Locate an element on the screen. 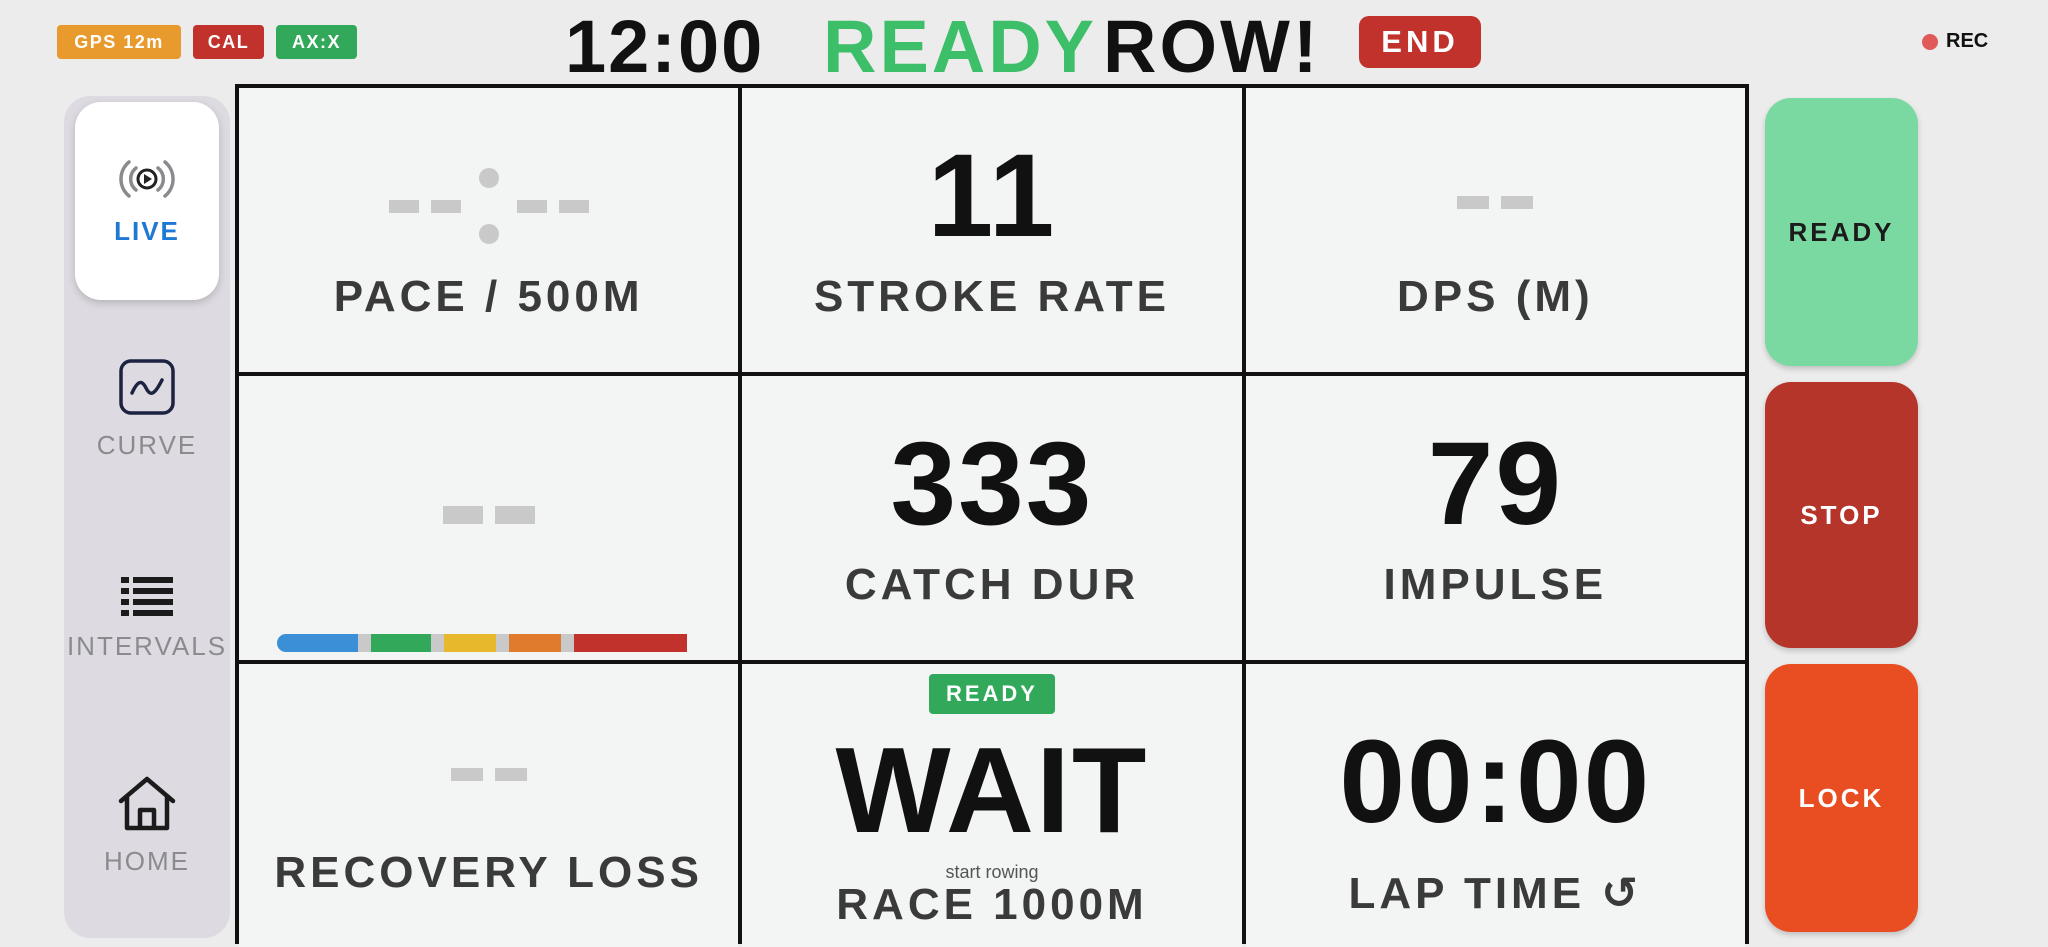 This screenshot has height=947, width=2048. recording-indicator: REC is located at coordinates (1955, 41).